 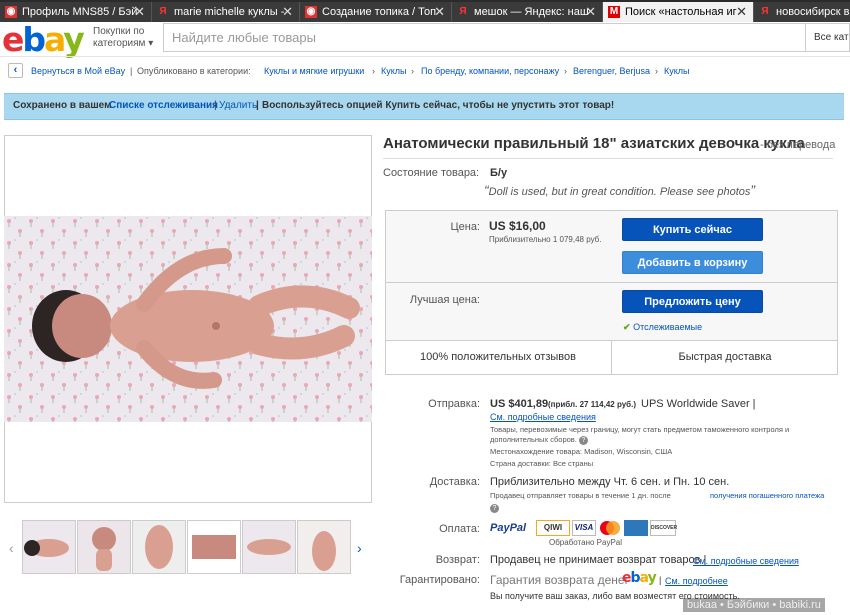 I want to click on paypal-logo: PayPal, so click(x=508, y=528).